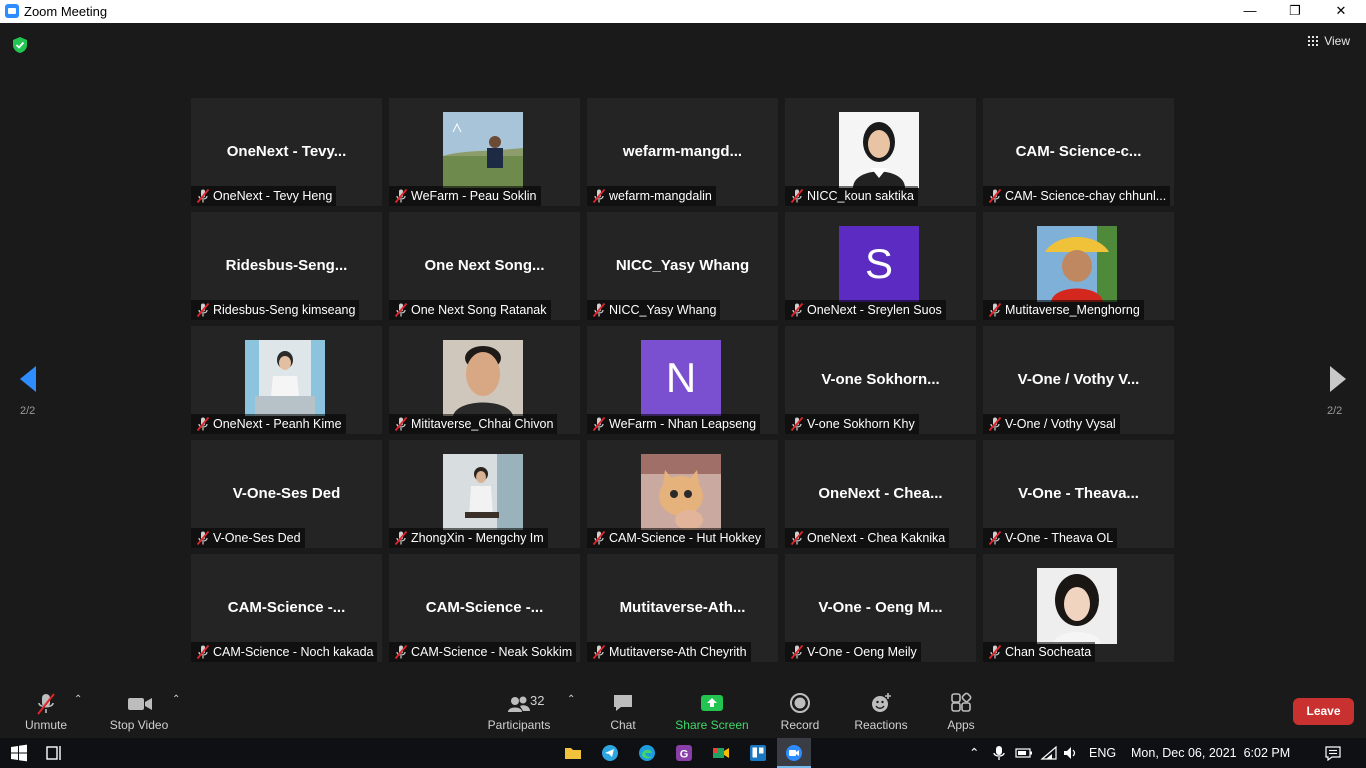 The image size is (1366, 768). What do you see at coordinates (880, 380) in the screenshot?
I see `participant-tile: V-one Sokhorn... V-one Sokhorn Khy` at bounding box center [880, 380].